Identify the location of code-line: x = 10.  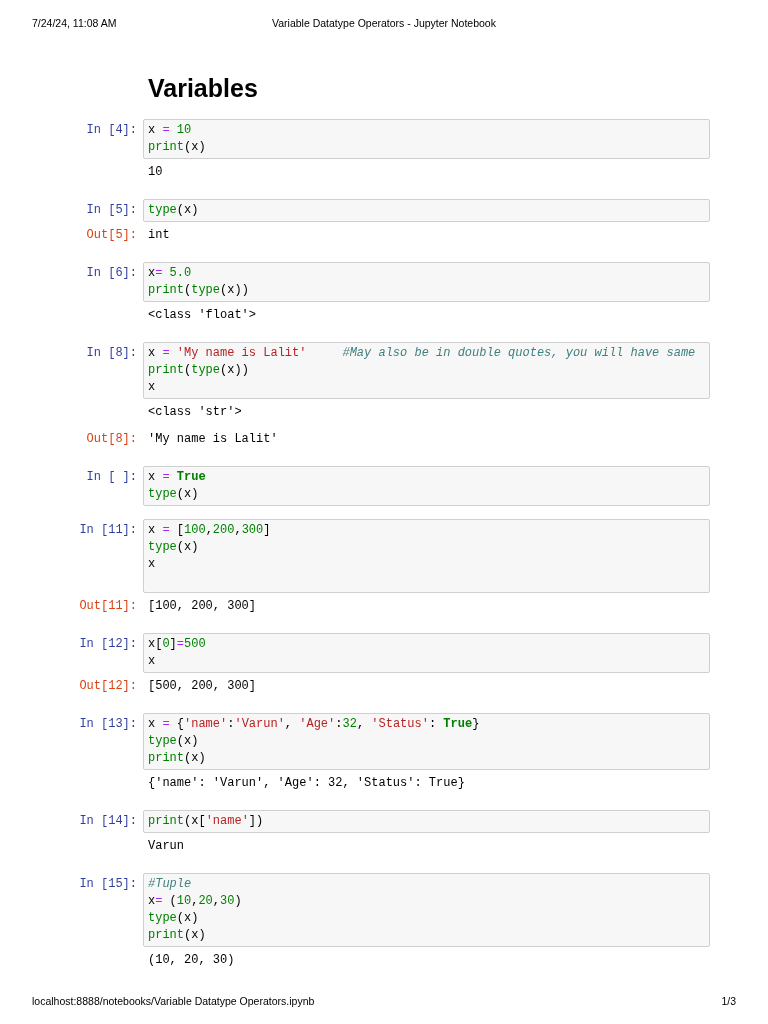
(170, 130).